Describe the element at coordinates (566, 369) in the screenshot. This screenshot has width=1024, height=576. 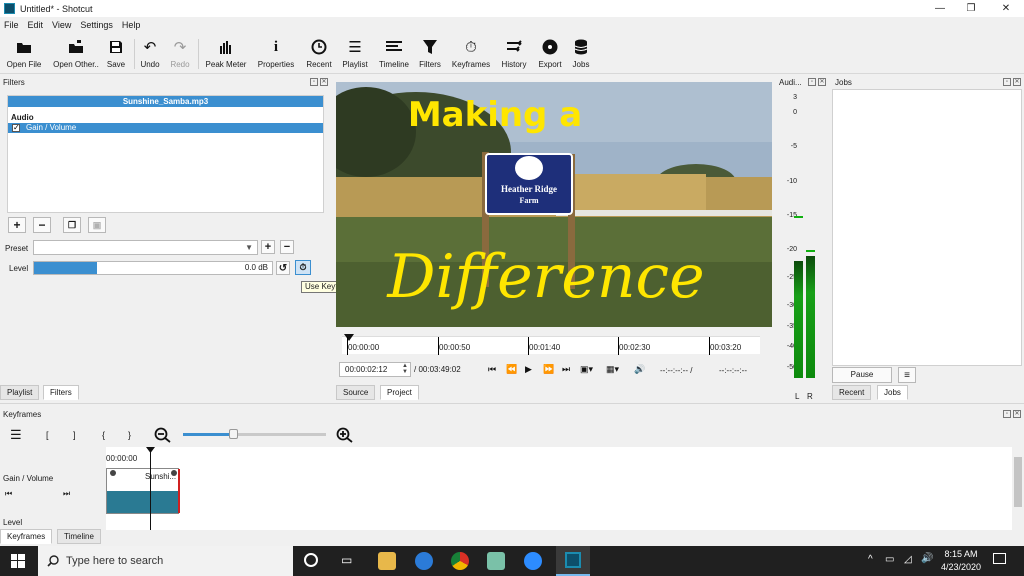
I see `skip-next-icon: ⏭` at that location.